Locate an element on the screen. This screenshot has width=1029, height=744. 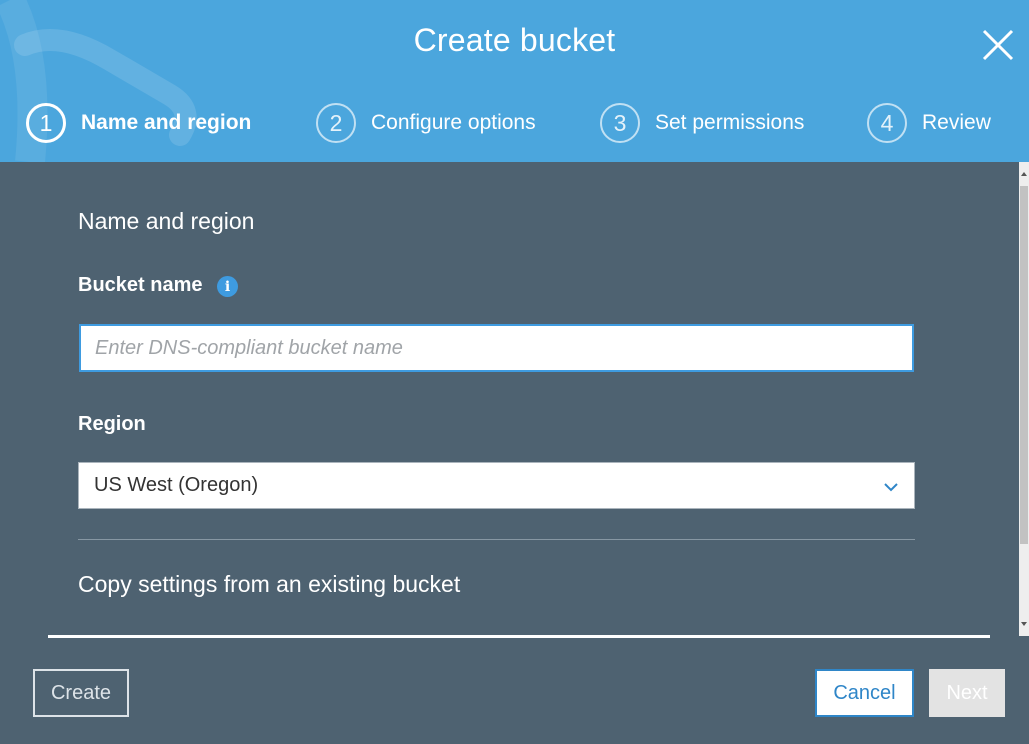
info-icon: i is located at coordinates (227, 286).